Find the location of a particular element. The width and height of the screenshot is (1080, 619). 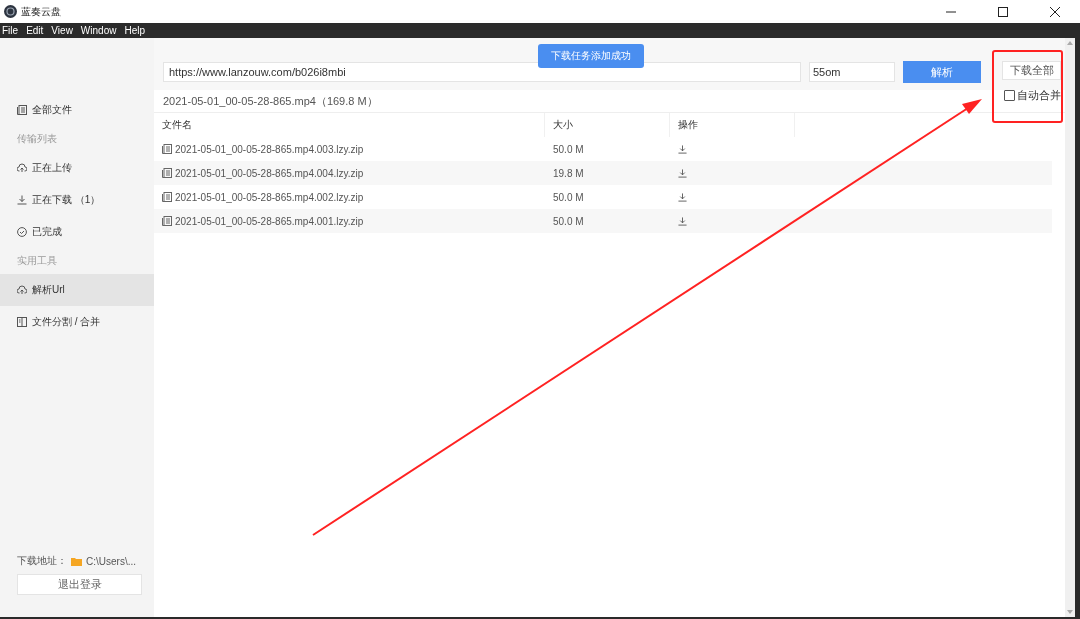

file-name: 2021-05-01_00-05-28-865.mp4.003.lzy.zip is located at coordinates (269, 149).